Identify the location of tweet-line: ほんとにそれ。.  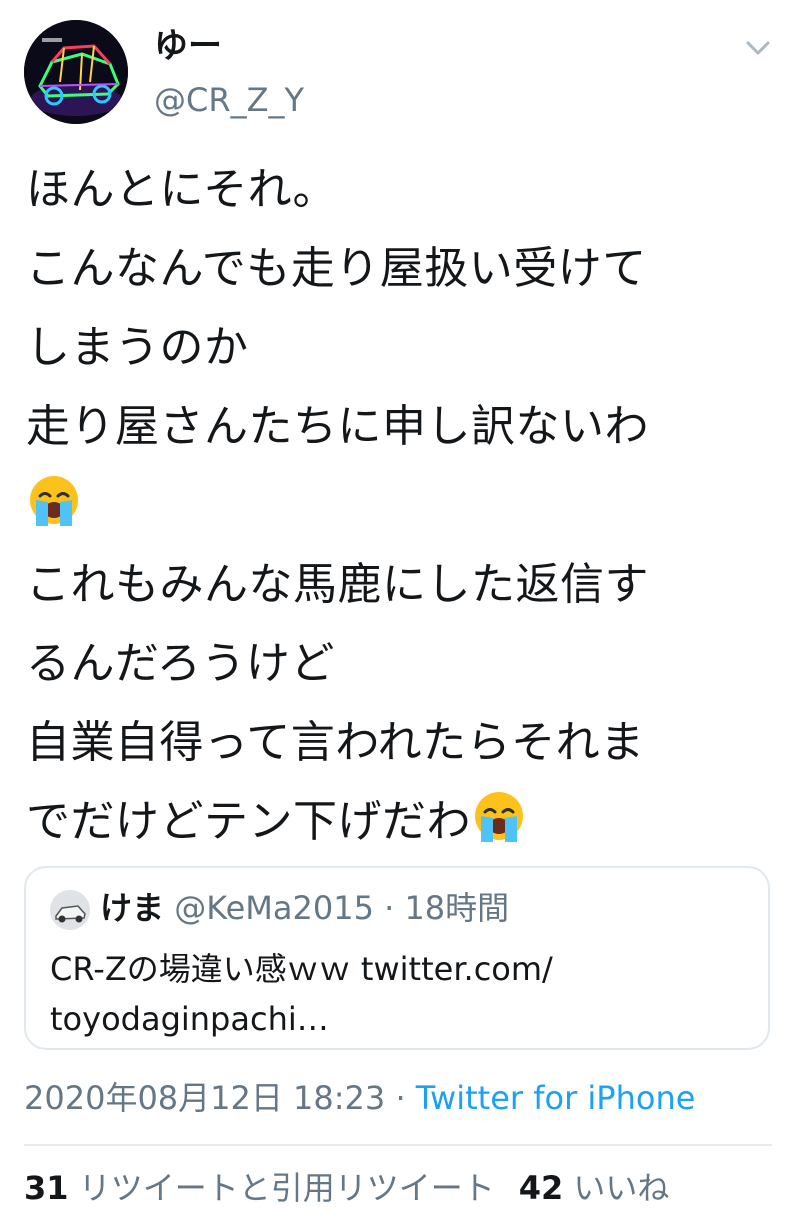
(182, 189).